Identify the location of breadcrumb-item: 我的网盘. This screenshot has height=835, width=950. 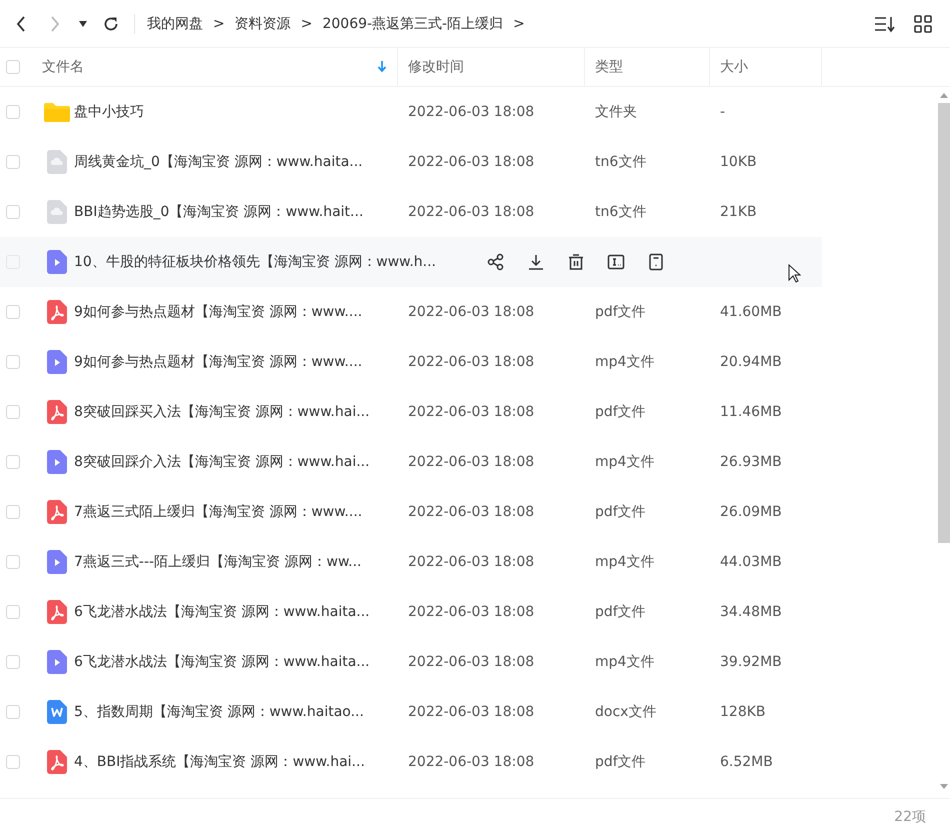
(175, 23).